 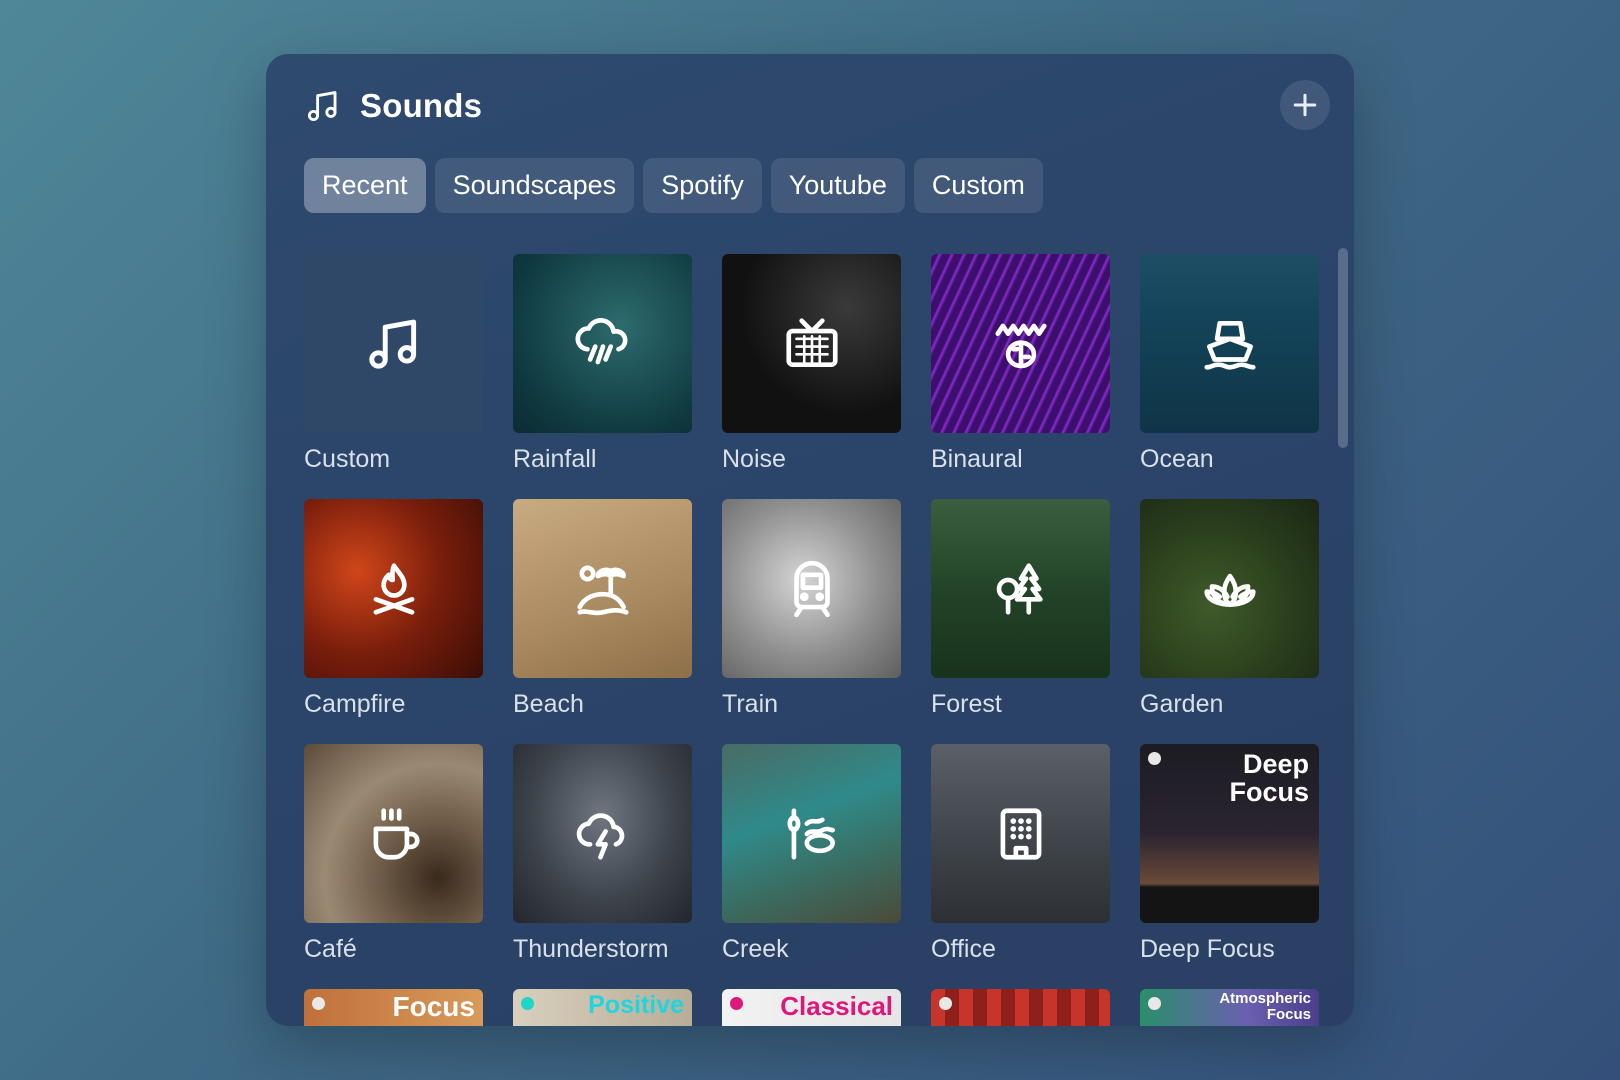 I want to click on sound-tile-forest: Forest, so click(x=1020, y=621).